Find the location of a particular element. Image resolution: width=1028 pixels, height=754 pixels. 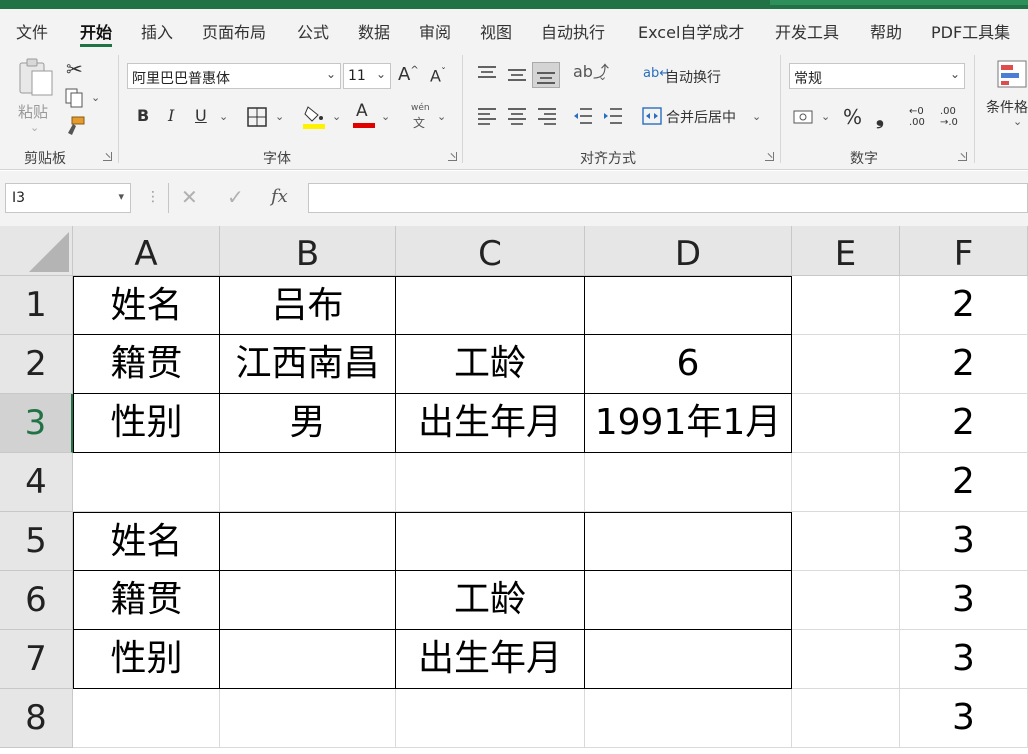

cell-c8 is located at coordinates (490, 718).